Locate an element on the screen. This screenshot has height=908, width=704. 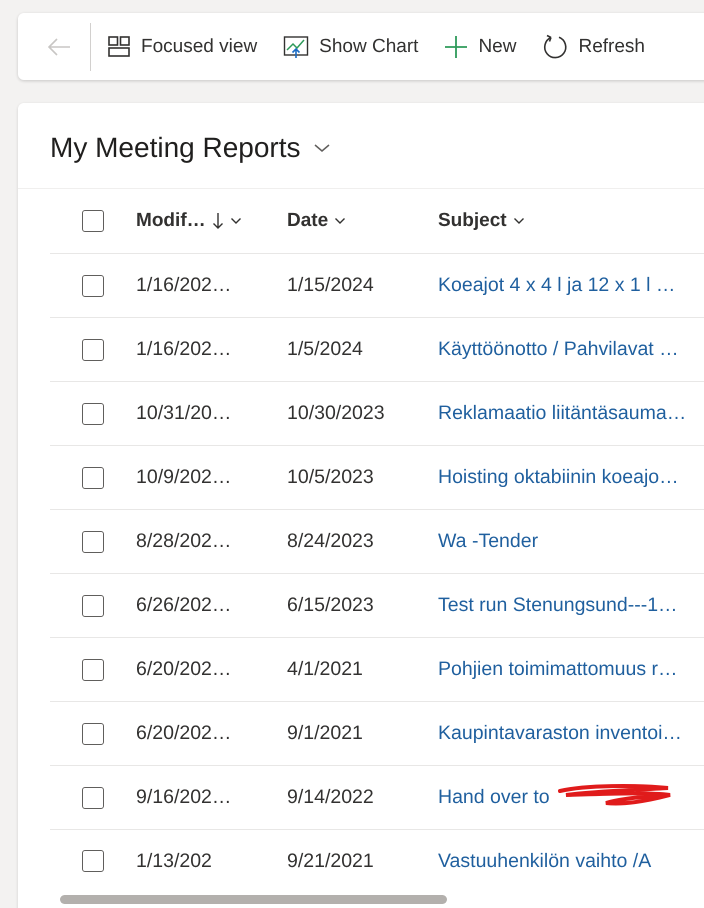
horizontal-scrollbar is located at coordinates (253, 899).